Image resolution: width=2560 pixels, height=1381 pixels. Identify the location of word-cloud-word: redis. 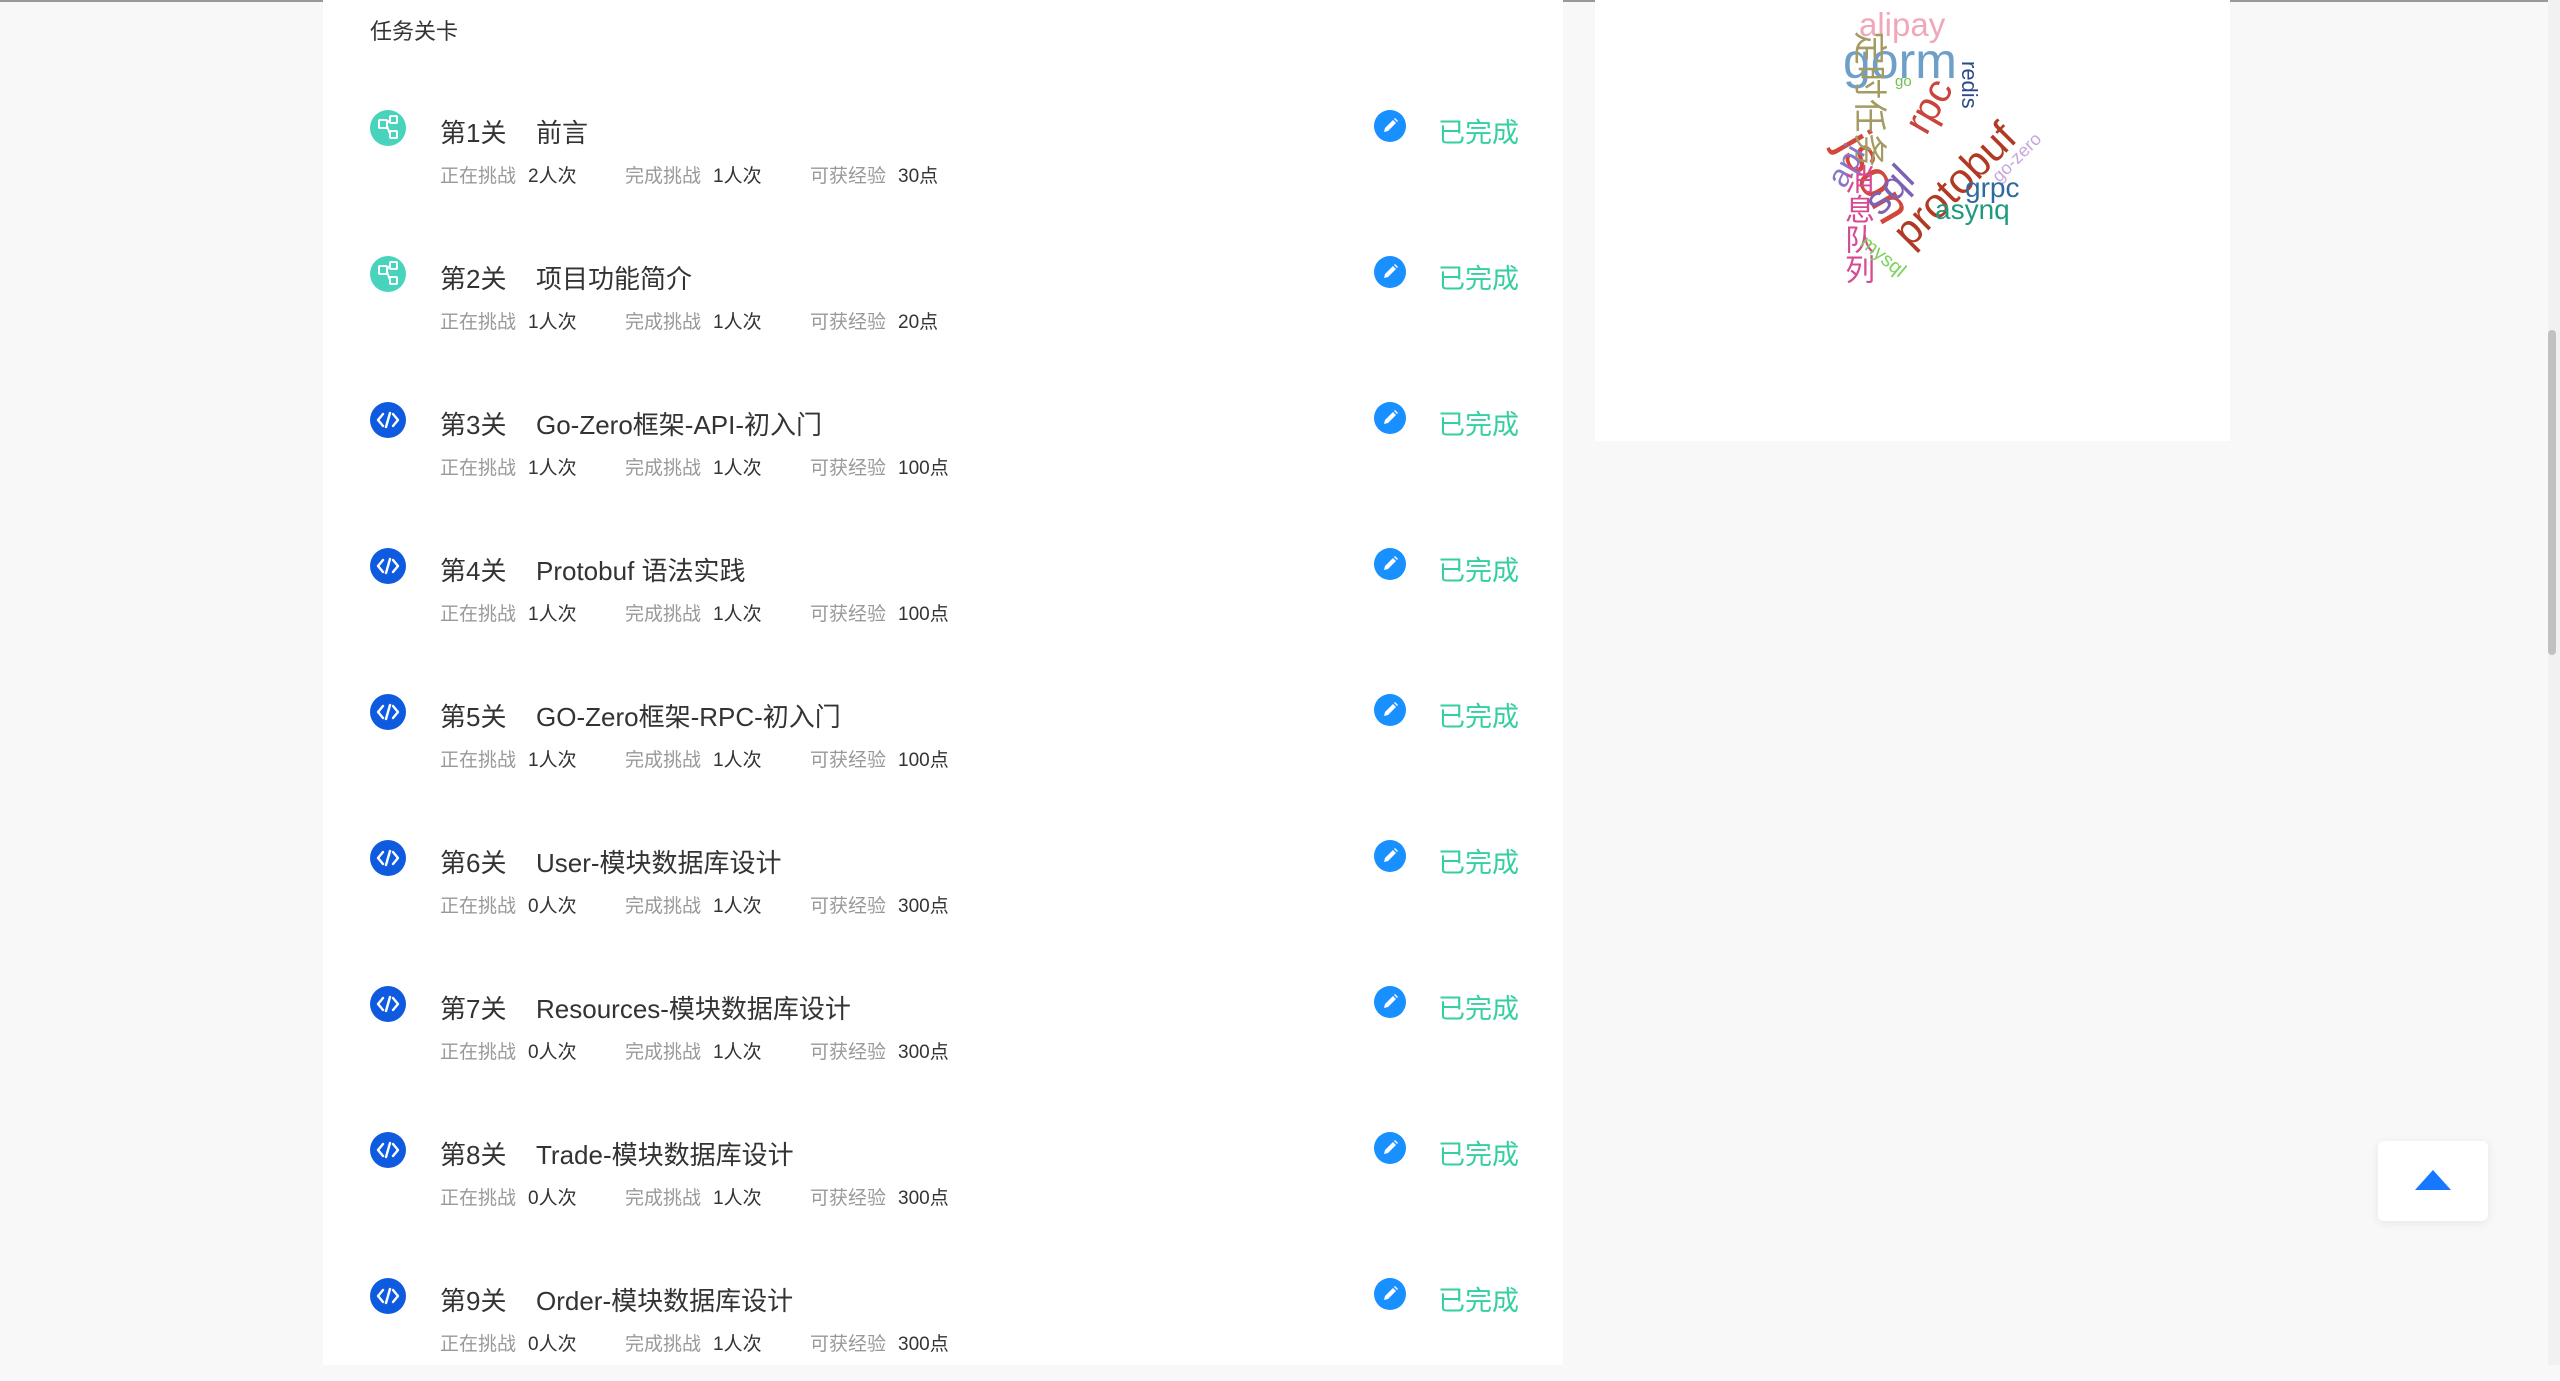
(1969, 85).